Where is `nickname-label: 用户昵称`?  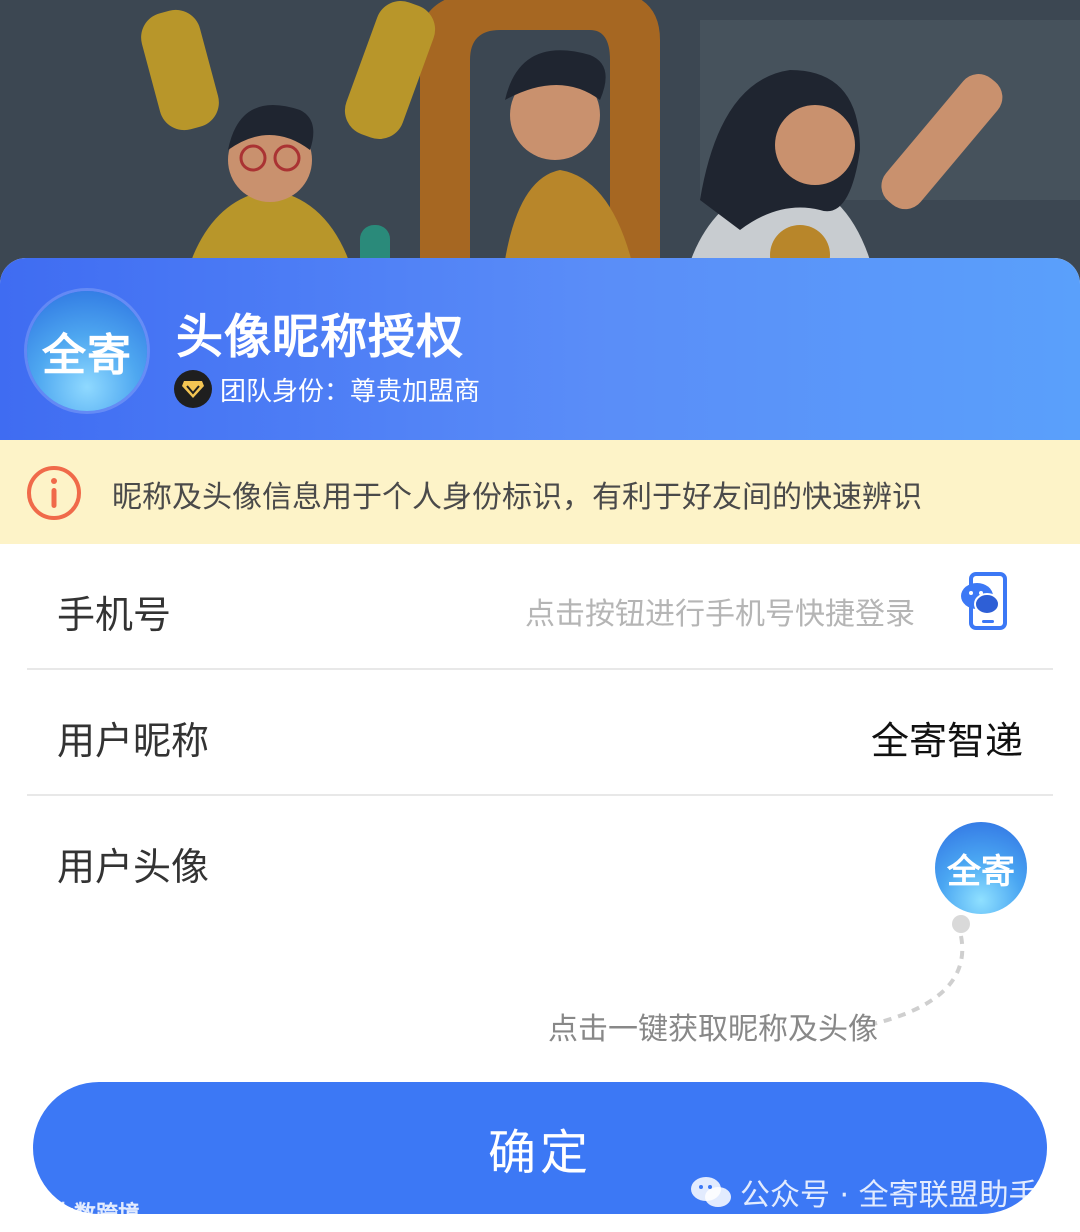 nickname-label: 用户昵称 is located at coordinates (133, 741).